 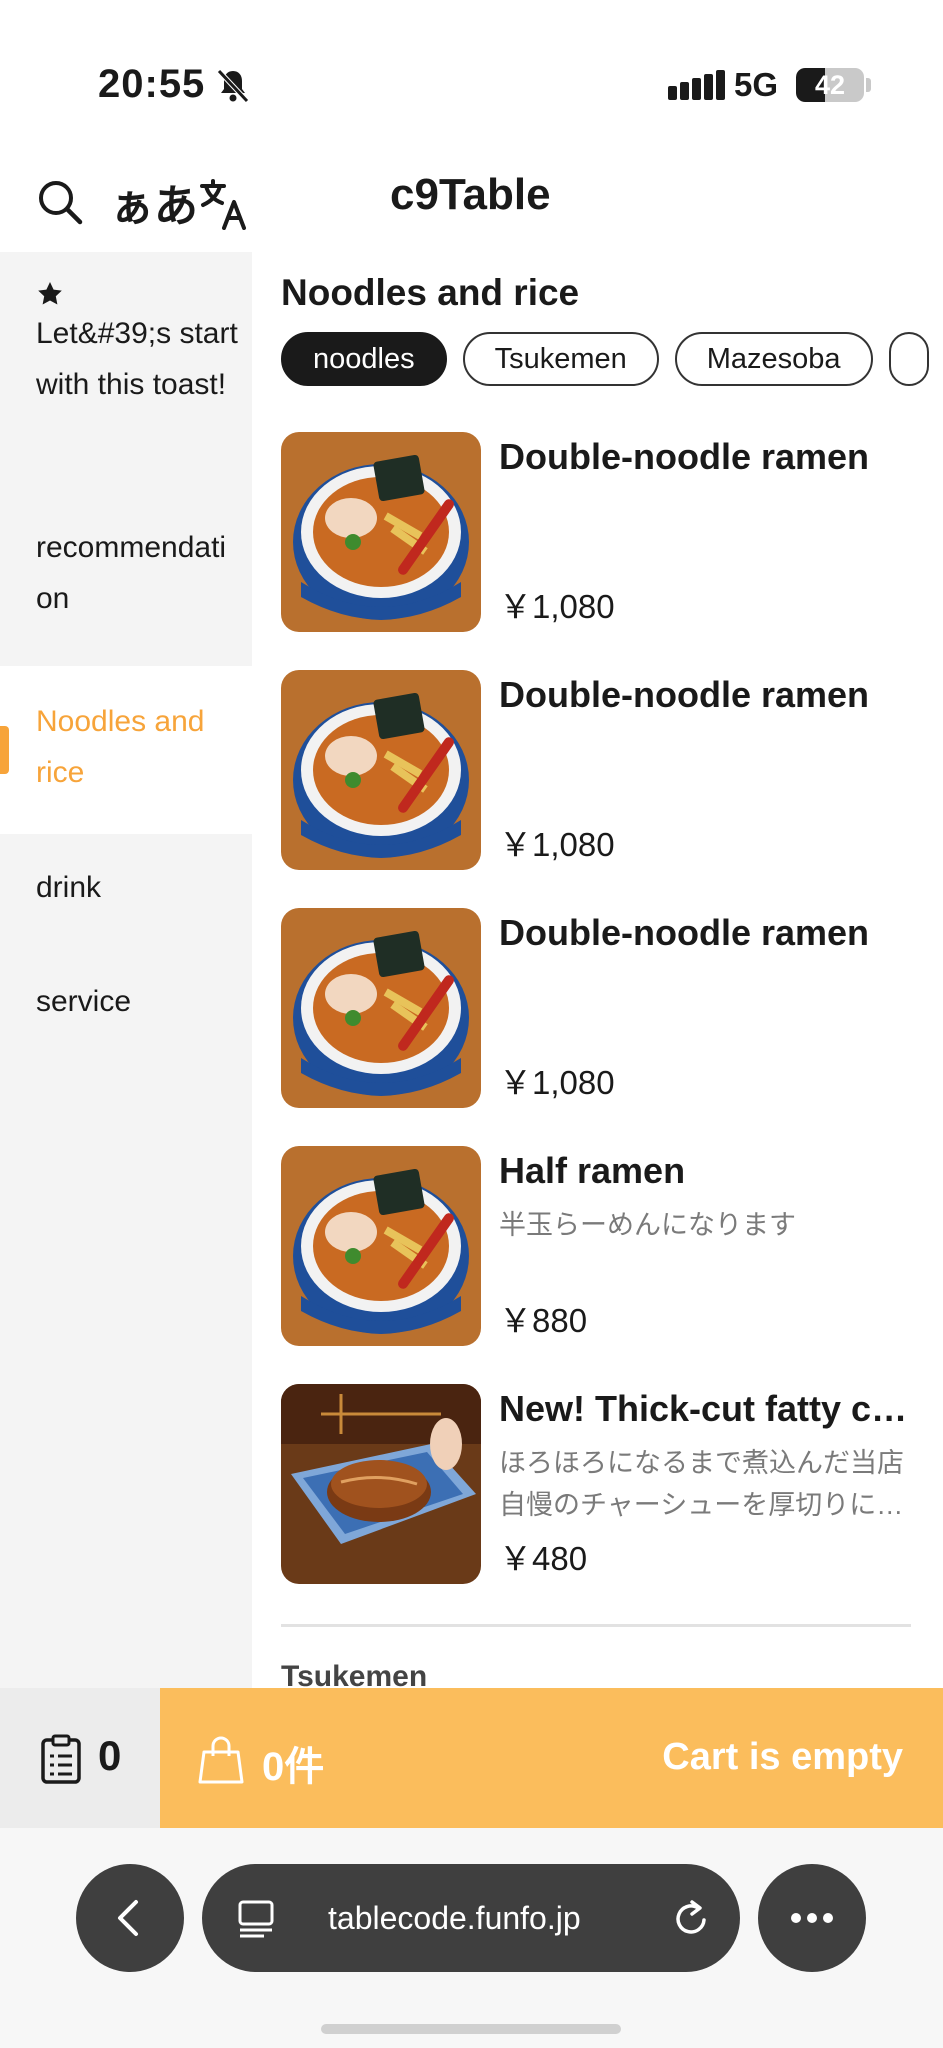 I want to click on shopping-bag-icon, so click(x=221, y=1760).